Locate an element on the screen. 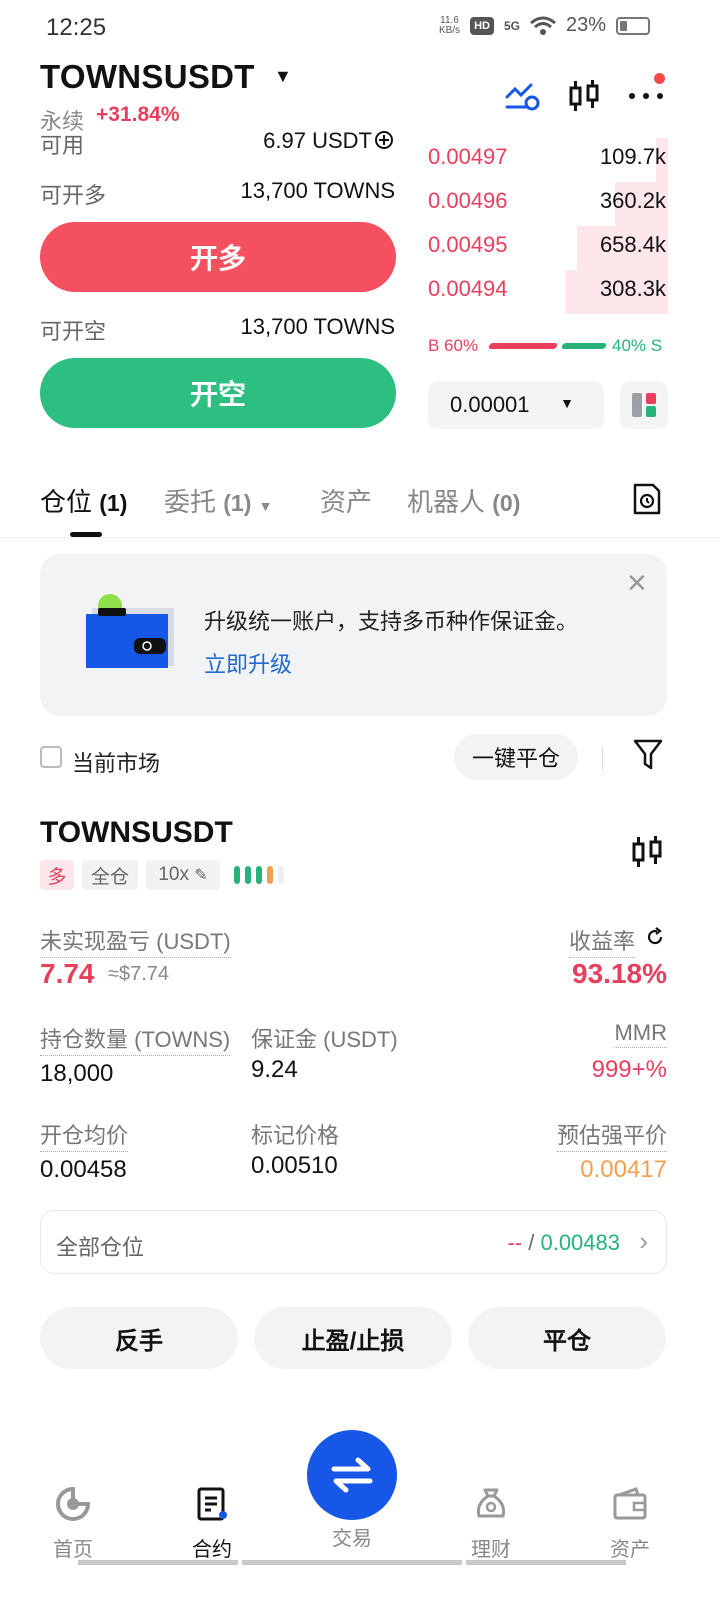 The width and height of the screenshot is (720, 1600). leverage-badge: 10x ✎ is located at coordinates (183, 875).